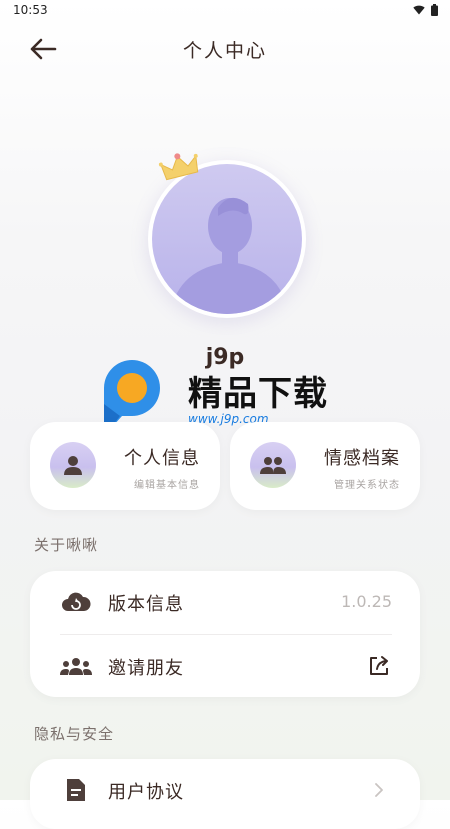  What do you see at coordinates (76, 666) in the screenshot?
I see `group-icon` at bounding box center [76, 666].